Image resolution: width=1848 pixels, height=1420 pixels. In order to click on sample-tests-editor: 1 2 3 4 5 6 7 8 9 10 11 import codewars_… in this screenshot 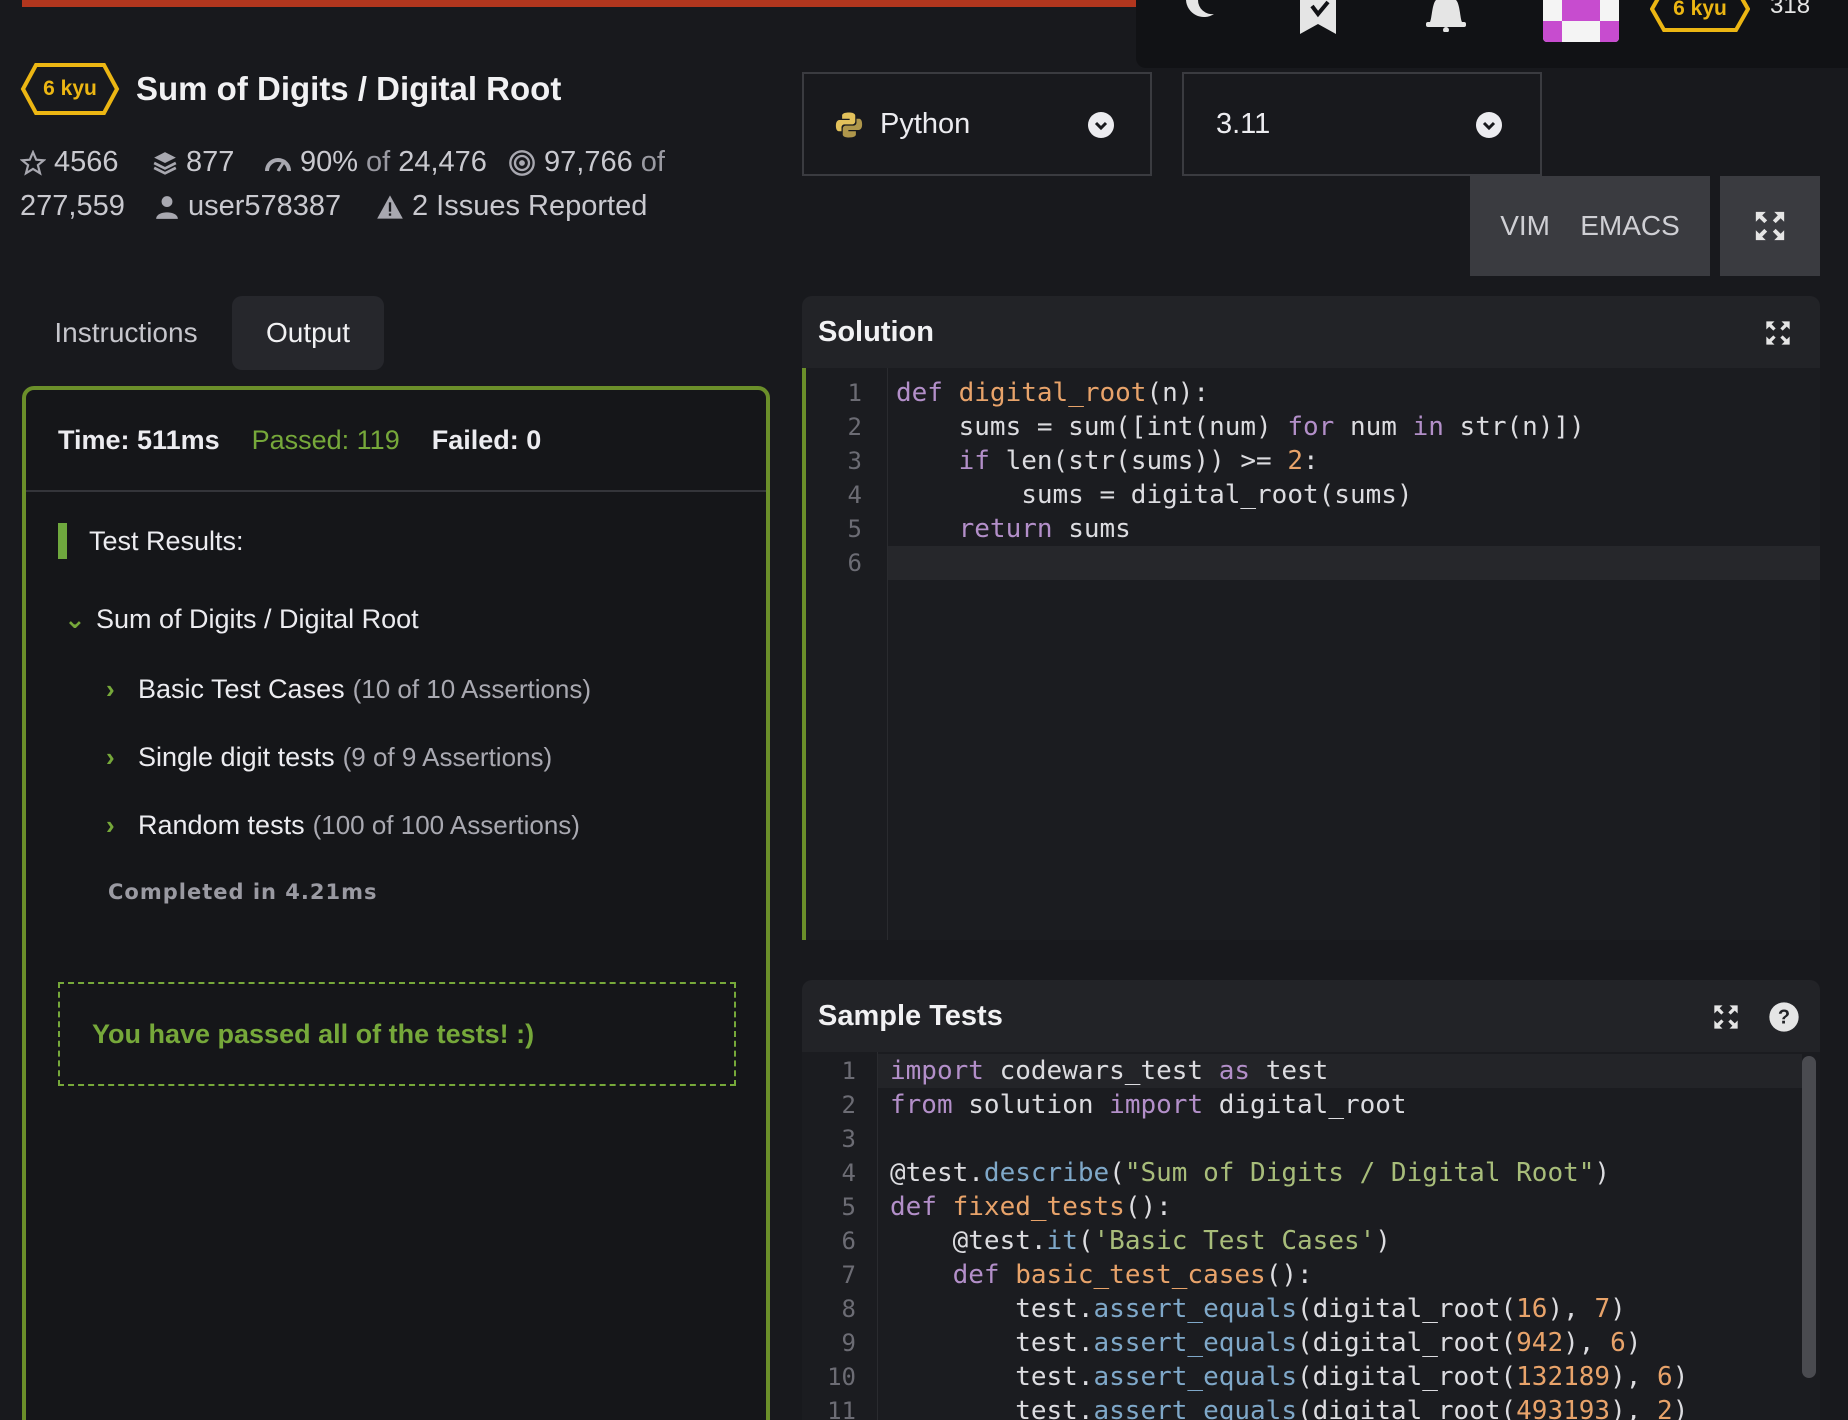, I will do `click(1311, 1236)`.